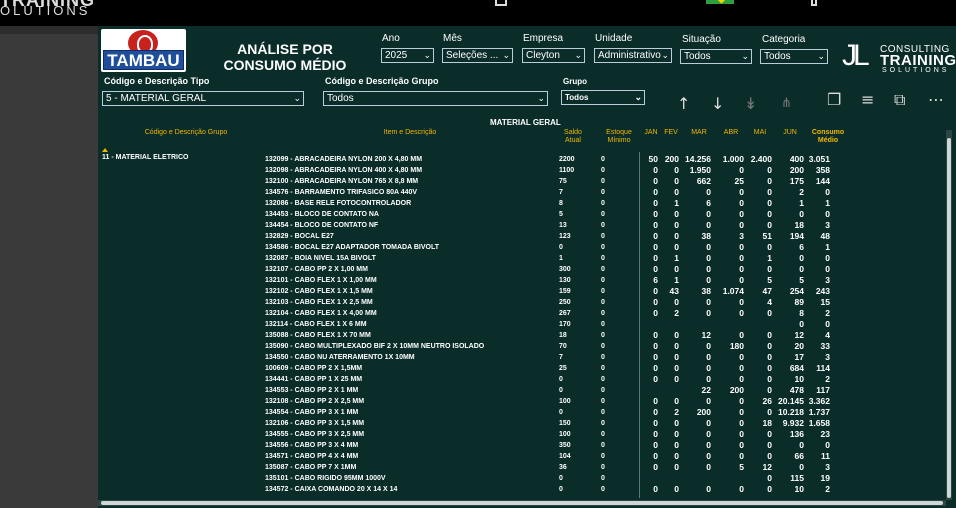 This screenshot has width=956, height=508. Describe the element at coordinates (629, 55) in the screenshot. I see `filter-unidade-value: Administrativo` at that location.